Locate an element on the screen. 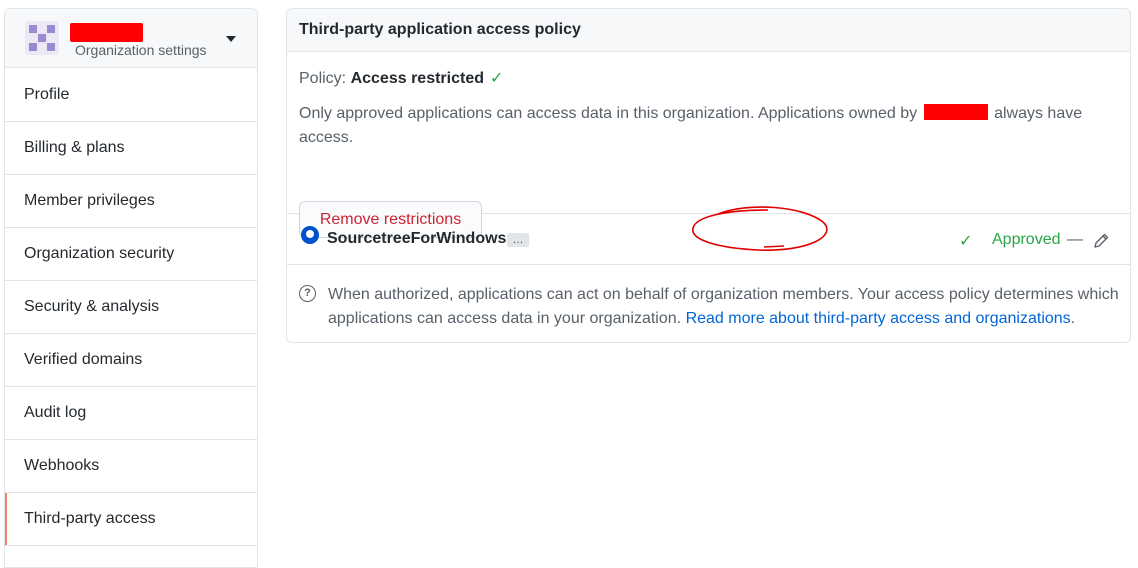 The height and width of the screenshot is (568, 1138). org-subtitle: Organization settings is located at coordinates (141, 50).